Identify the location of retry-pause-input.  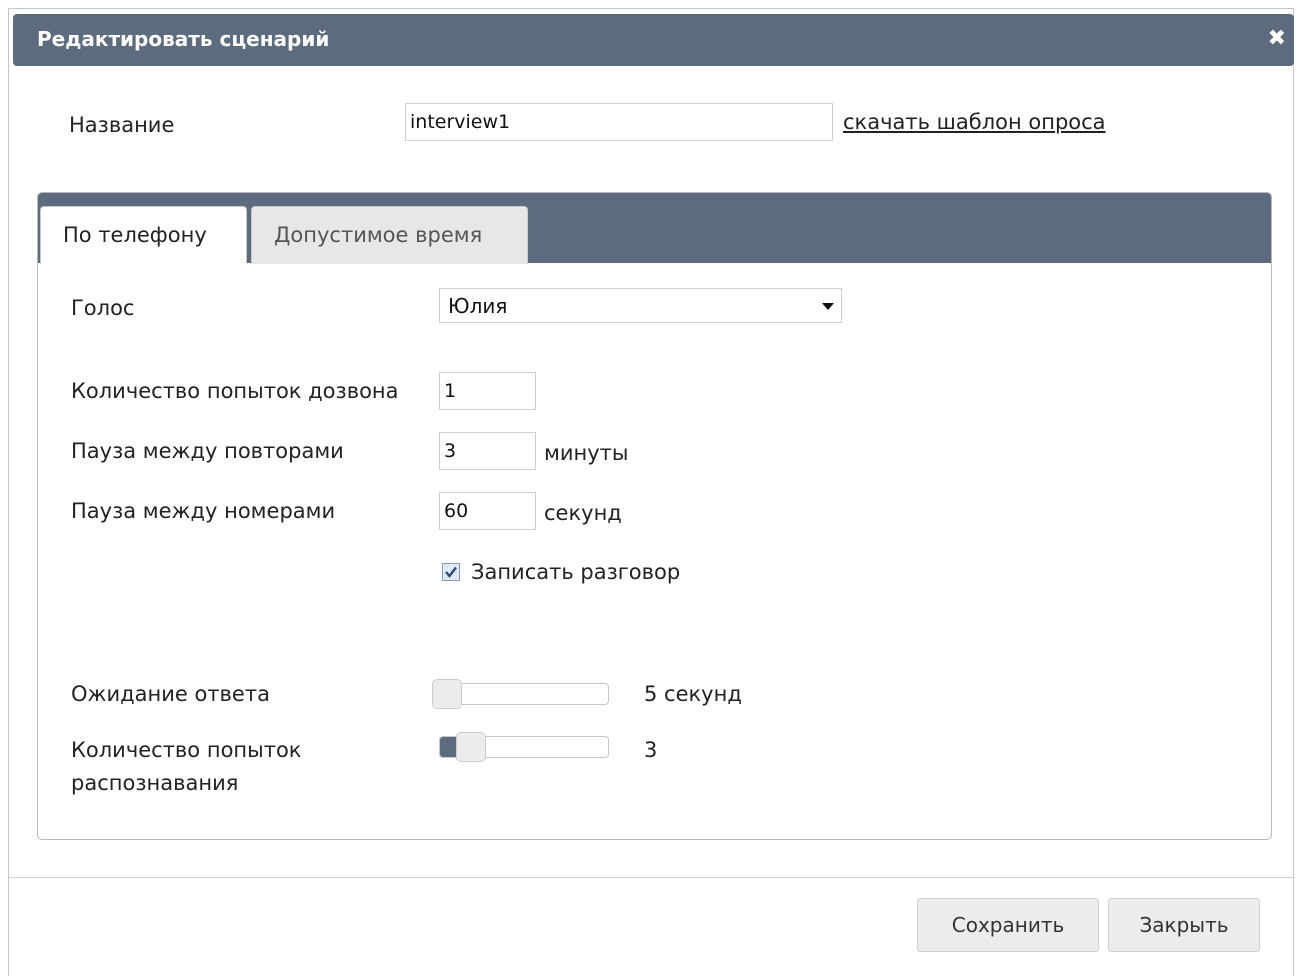
(487, 451).